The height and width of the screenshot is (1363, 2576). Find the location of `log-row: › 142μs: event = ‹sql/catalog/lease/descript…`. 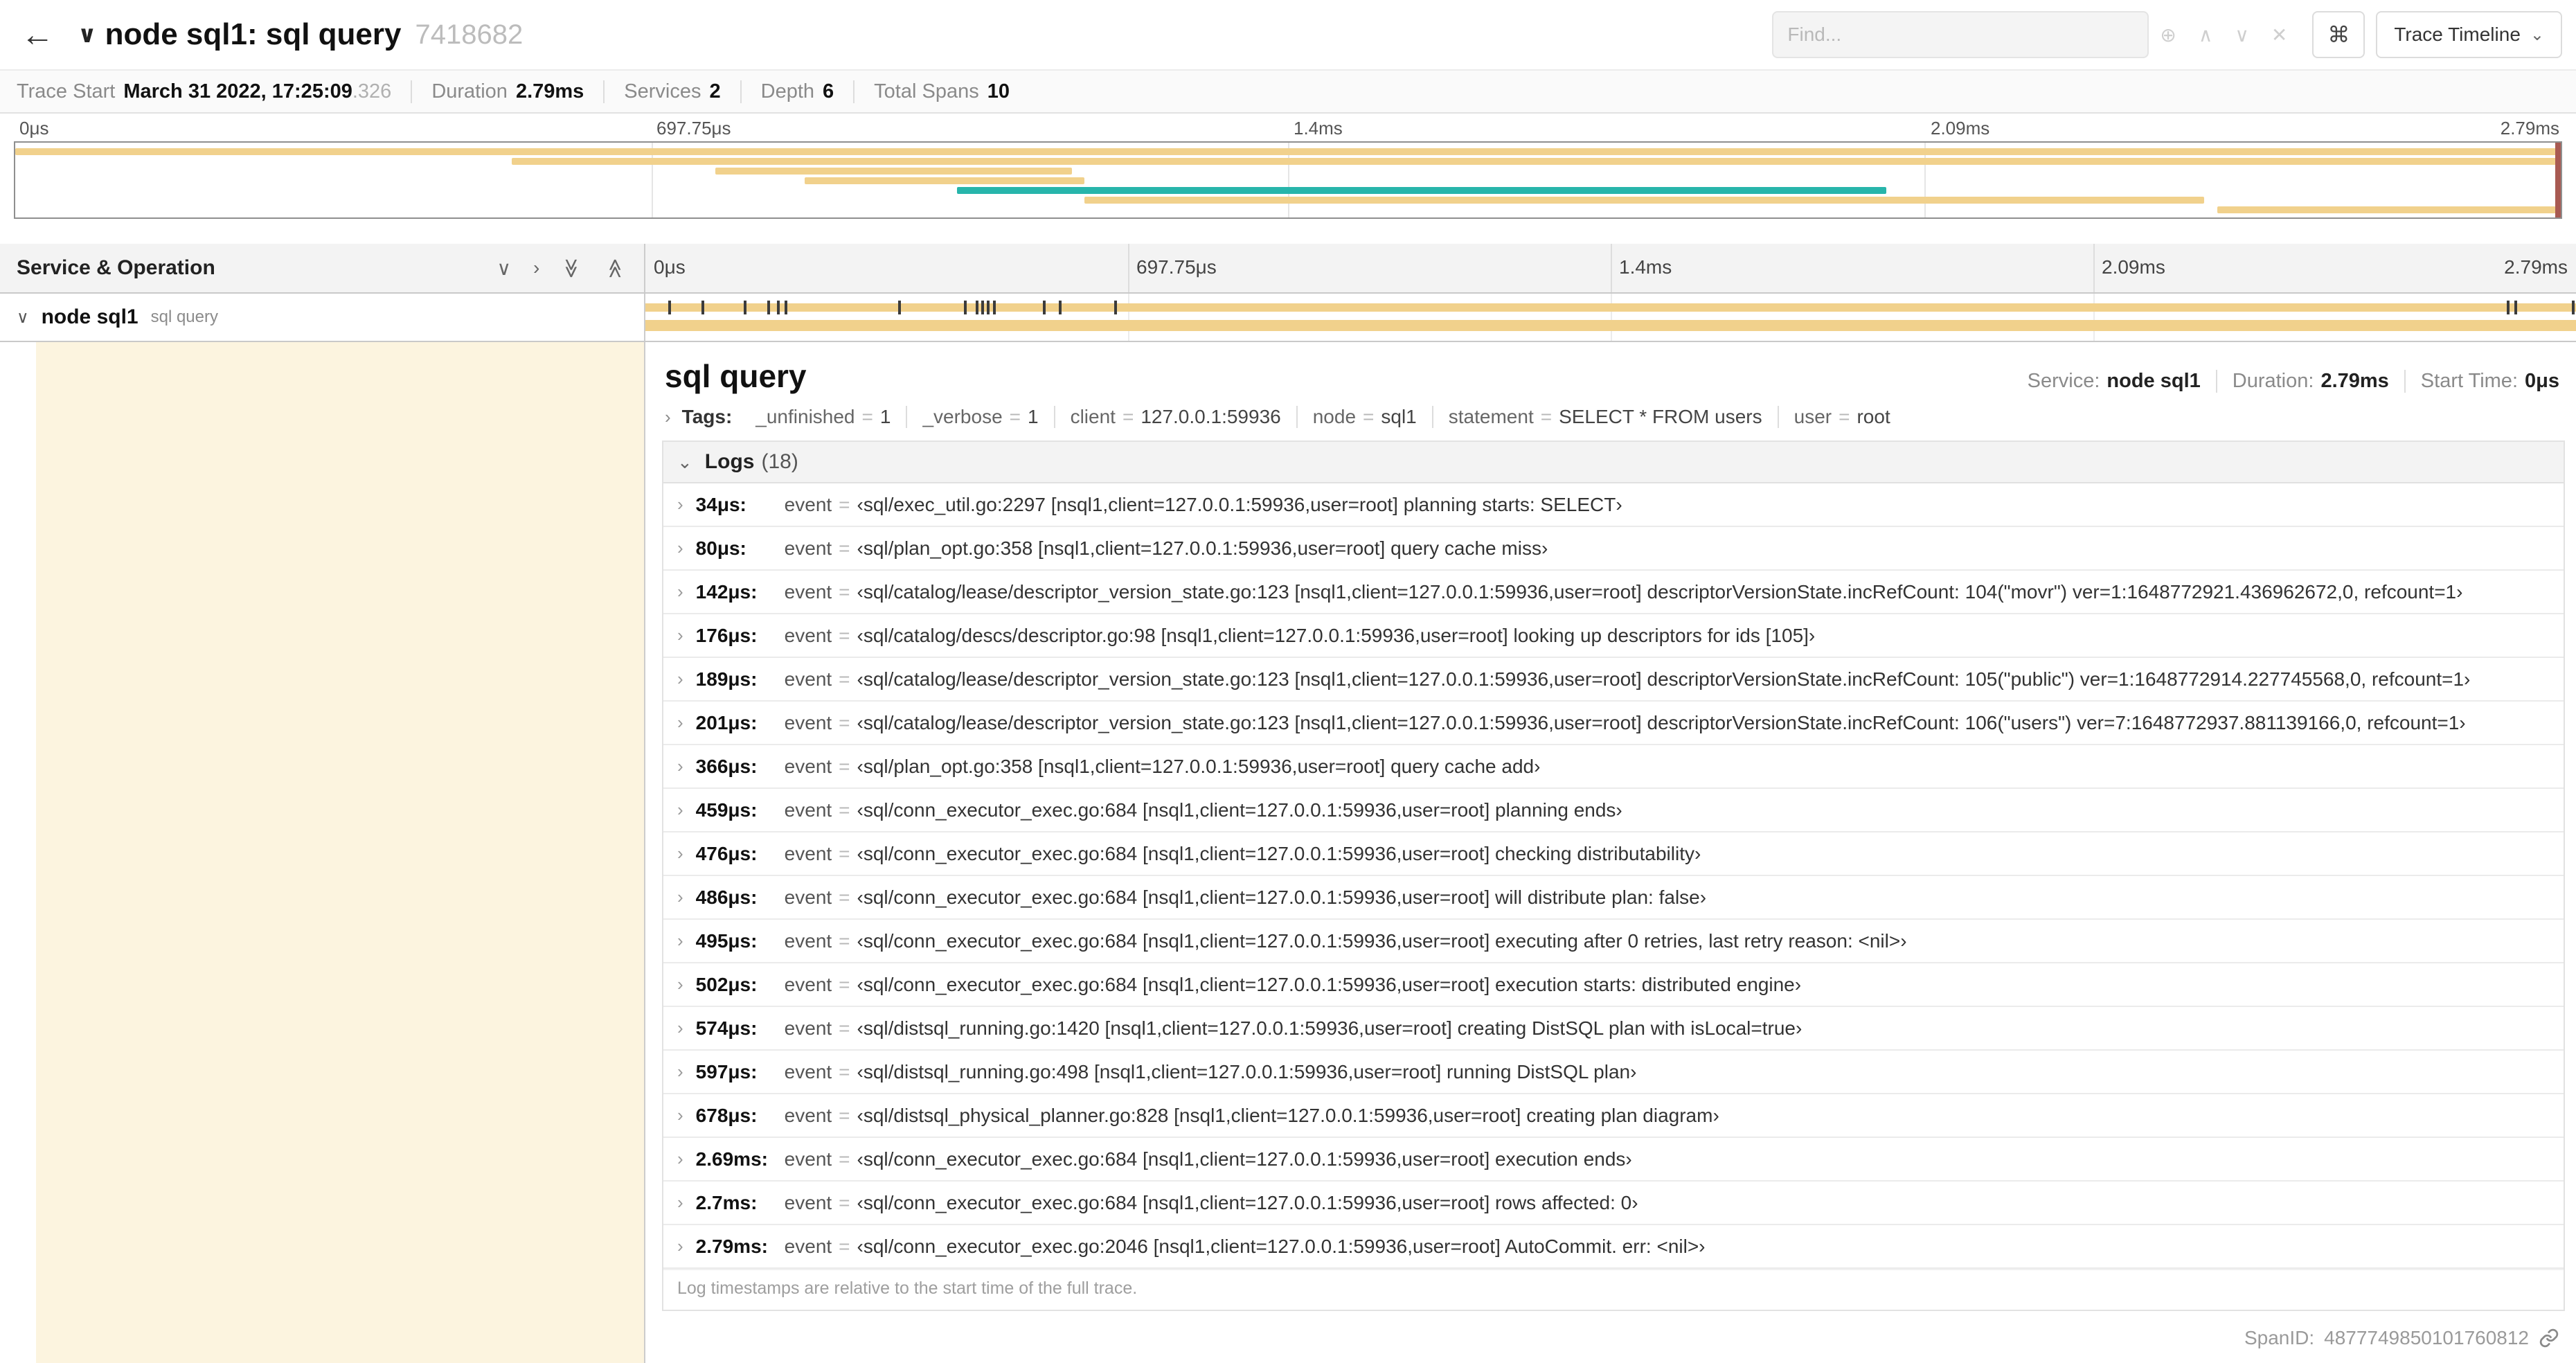

log-row: › 142μs: event = ‹sql/catalog/lease/descript… is located at coordinates (1613, 593).